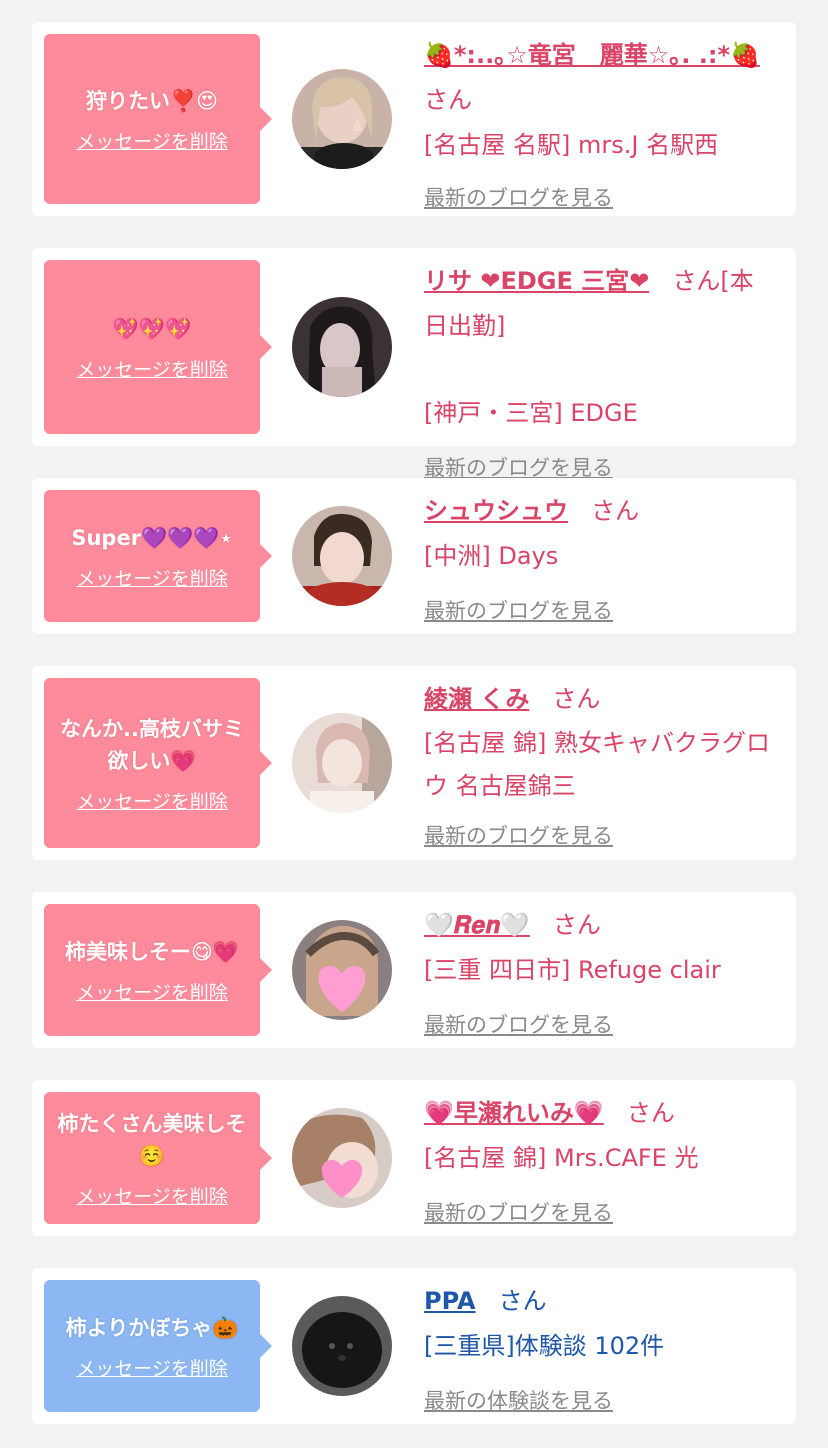 Image resolution: width=828 pixels, height=1448 pixels. What do you see at coordinates (496, 511) in the screenshot?
I see `girl-name-link: シュウシュウ` at bounding box center [496, 511].